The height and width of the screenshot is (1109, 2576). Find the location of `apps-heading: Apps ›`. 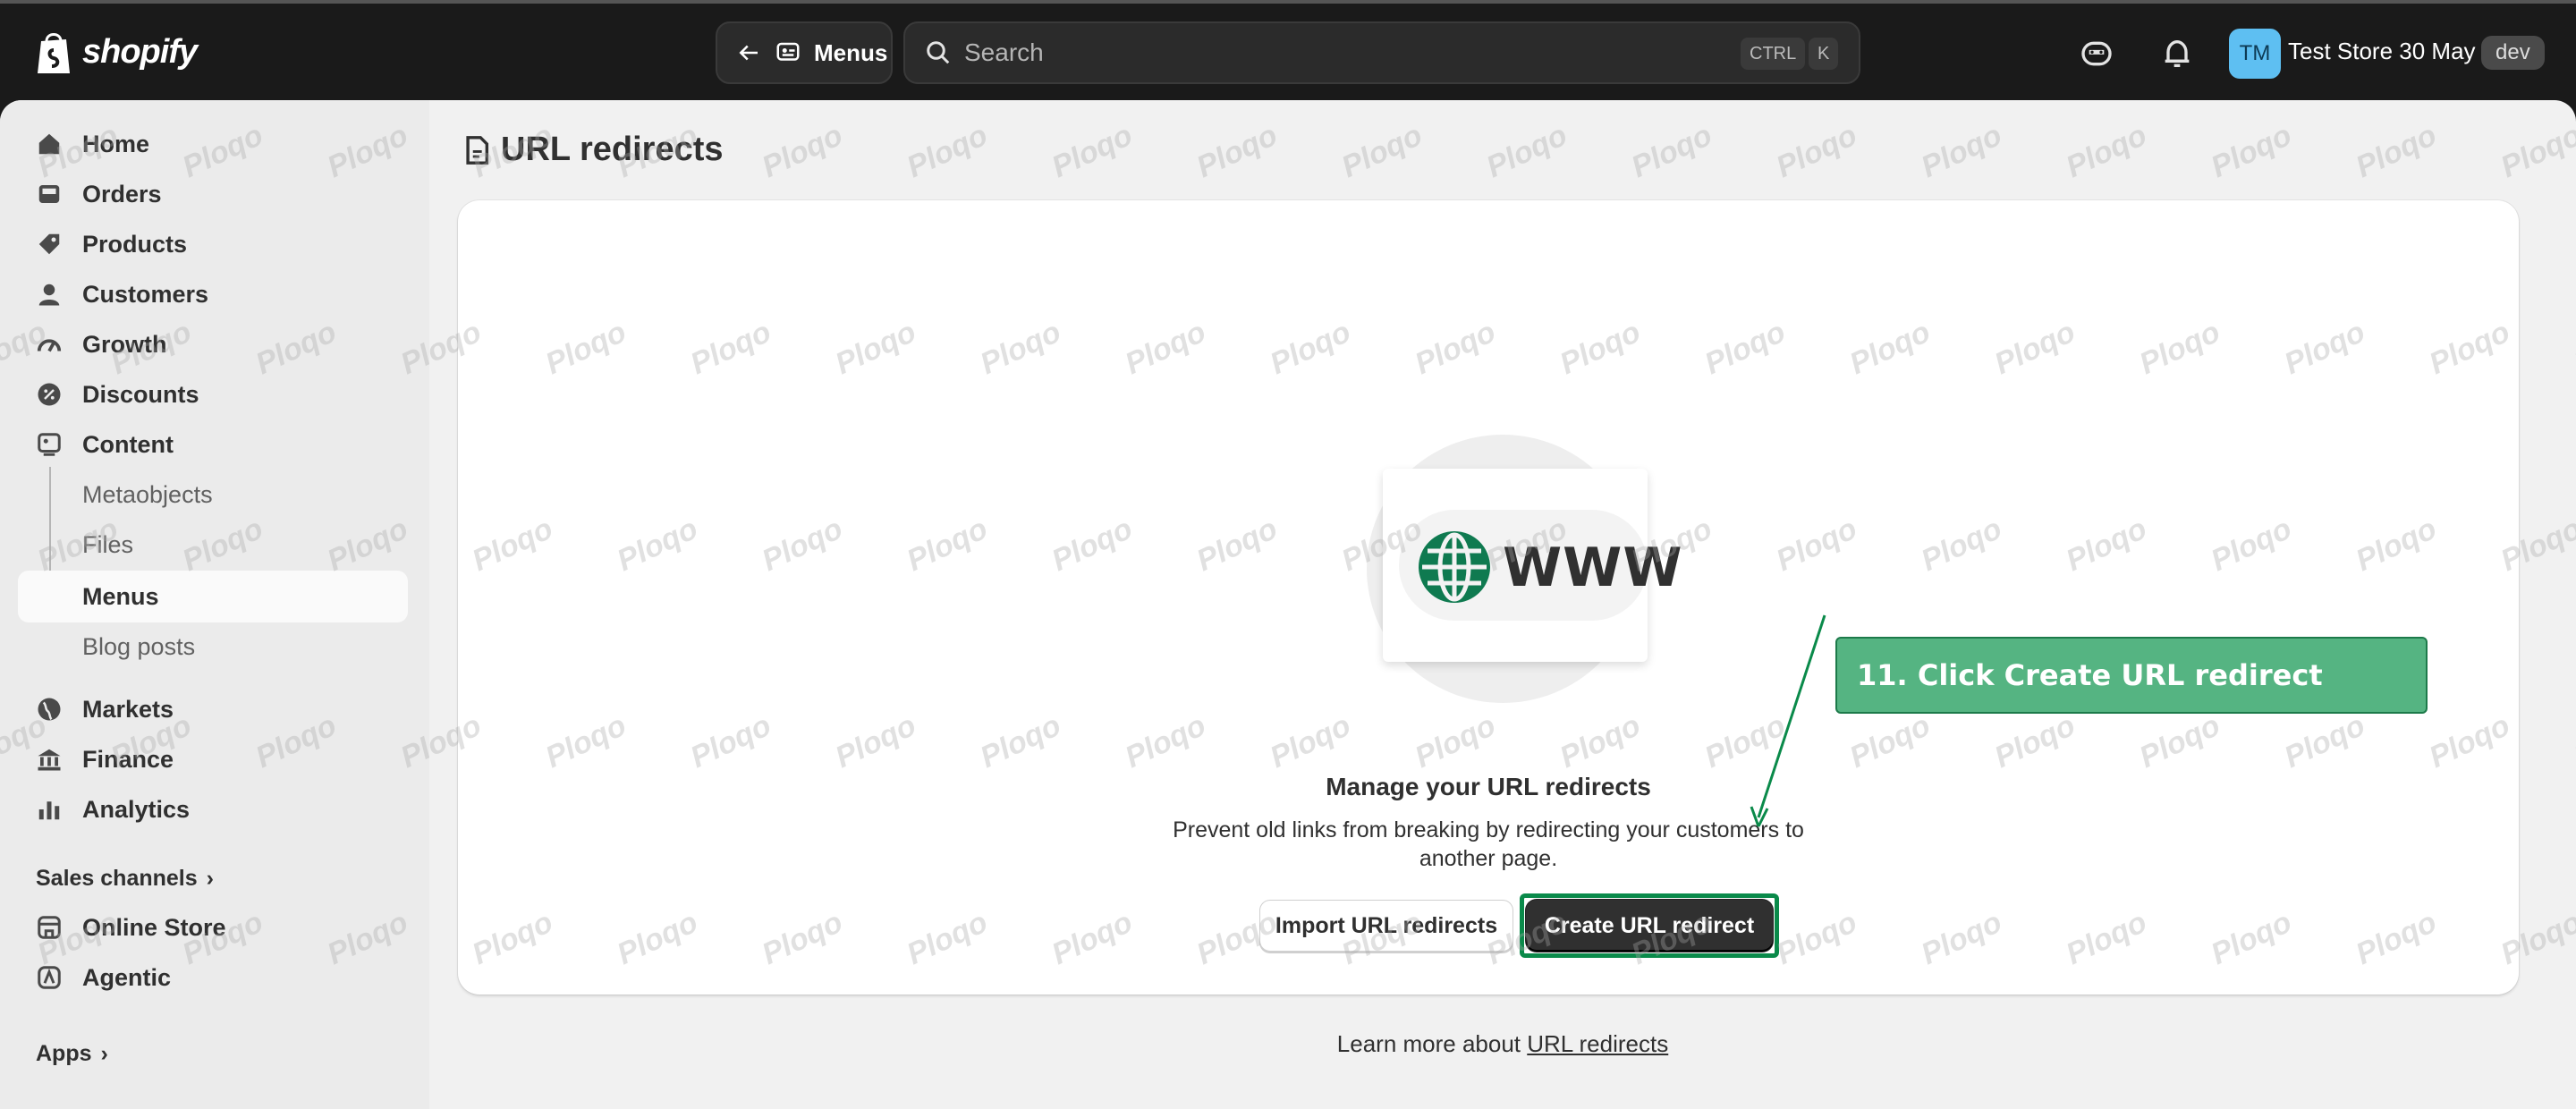

apps-heading: Apps › is located at coordinates (72, 1054).